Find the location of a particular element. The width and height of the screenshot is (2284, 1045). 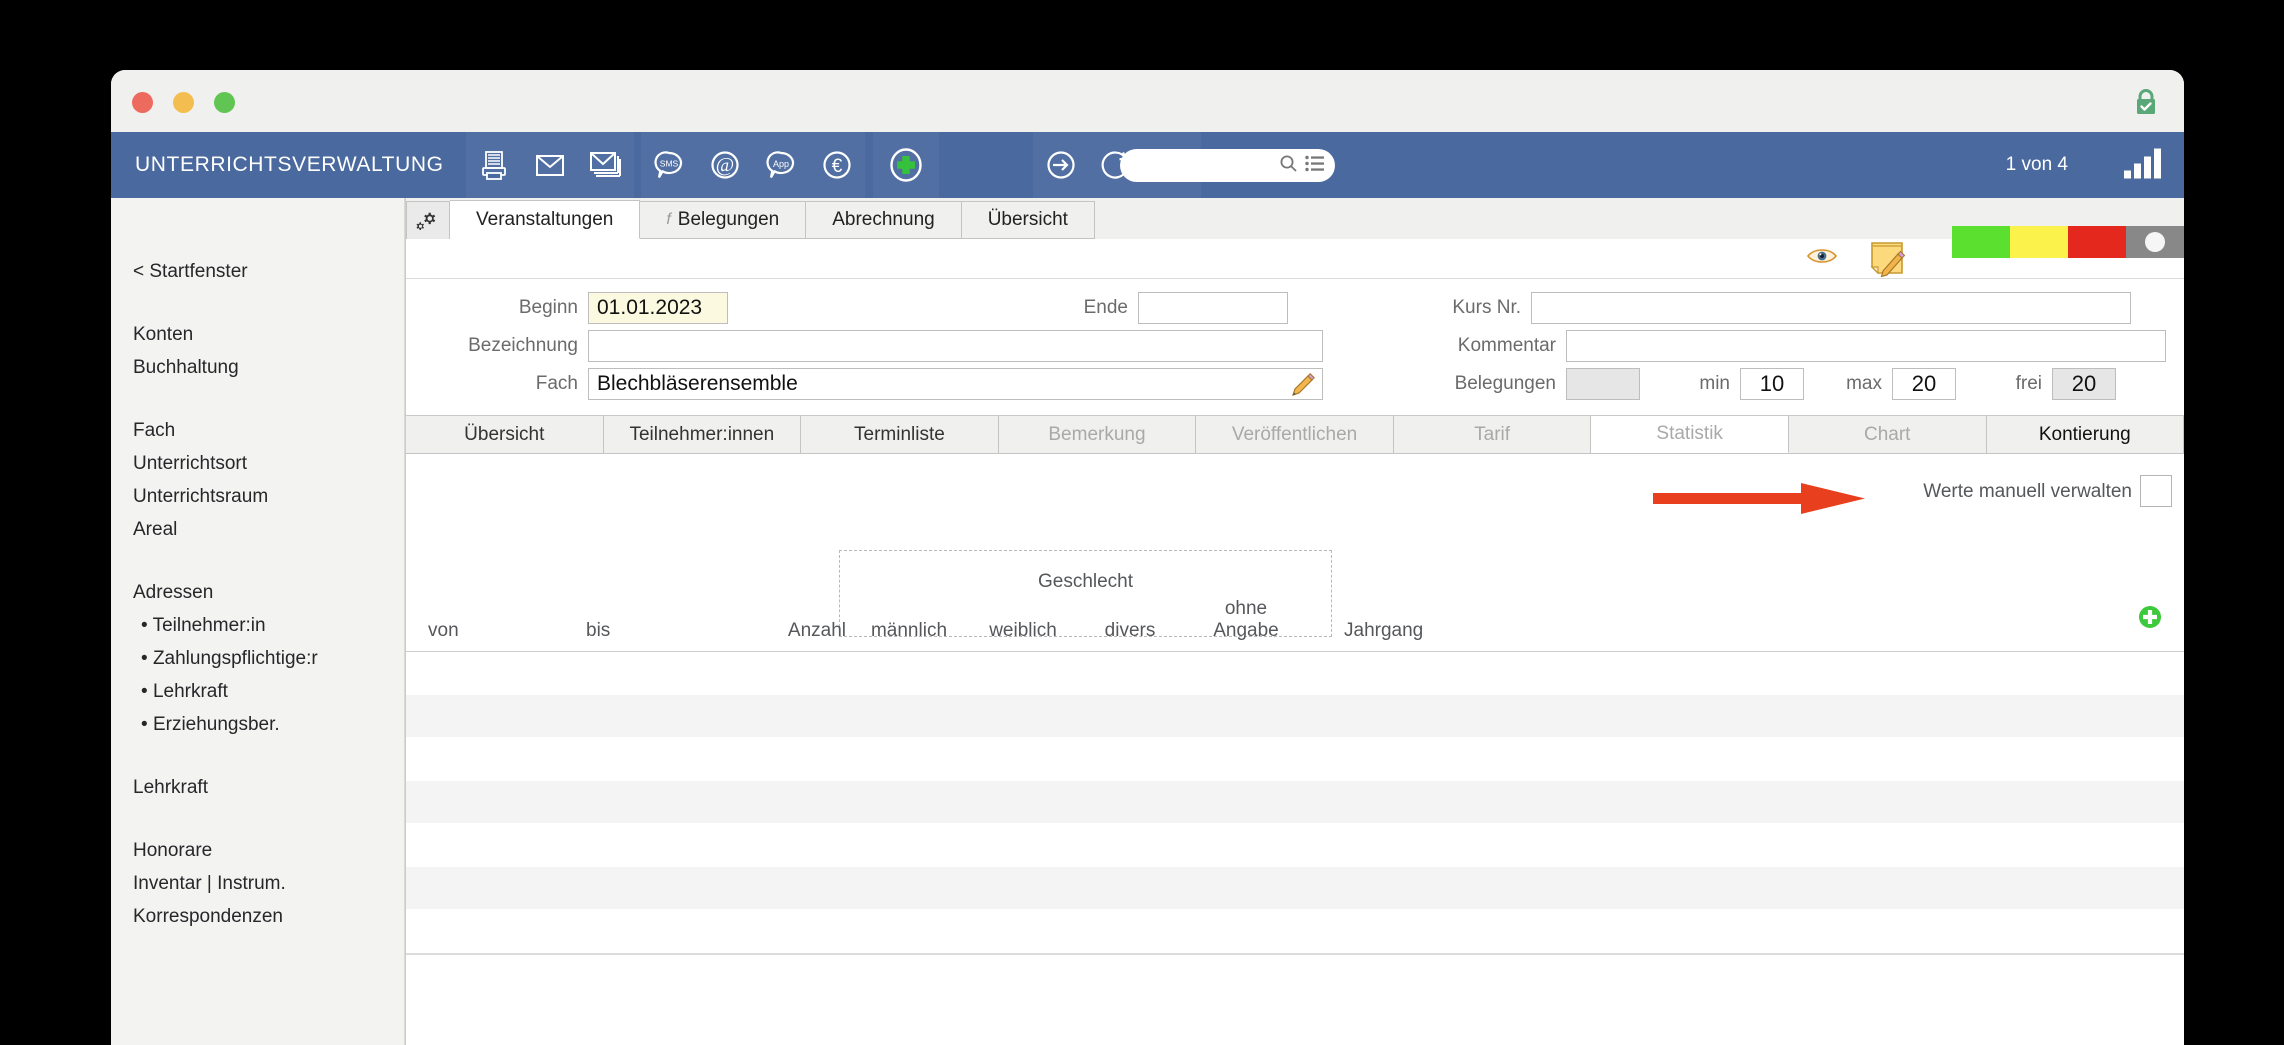

max-field: 20 is located at coordinates (1924, 384).